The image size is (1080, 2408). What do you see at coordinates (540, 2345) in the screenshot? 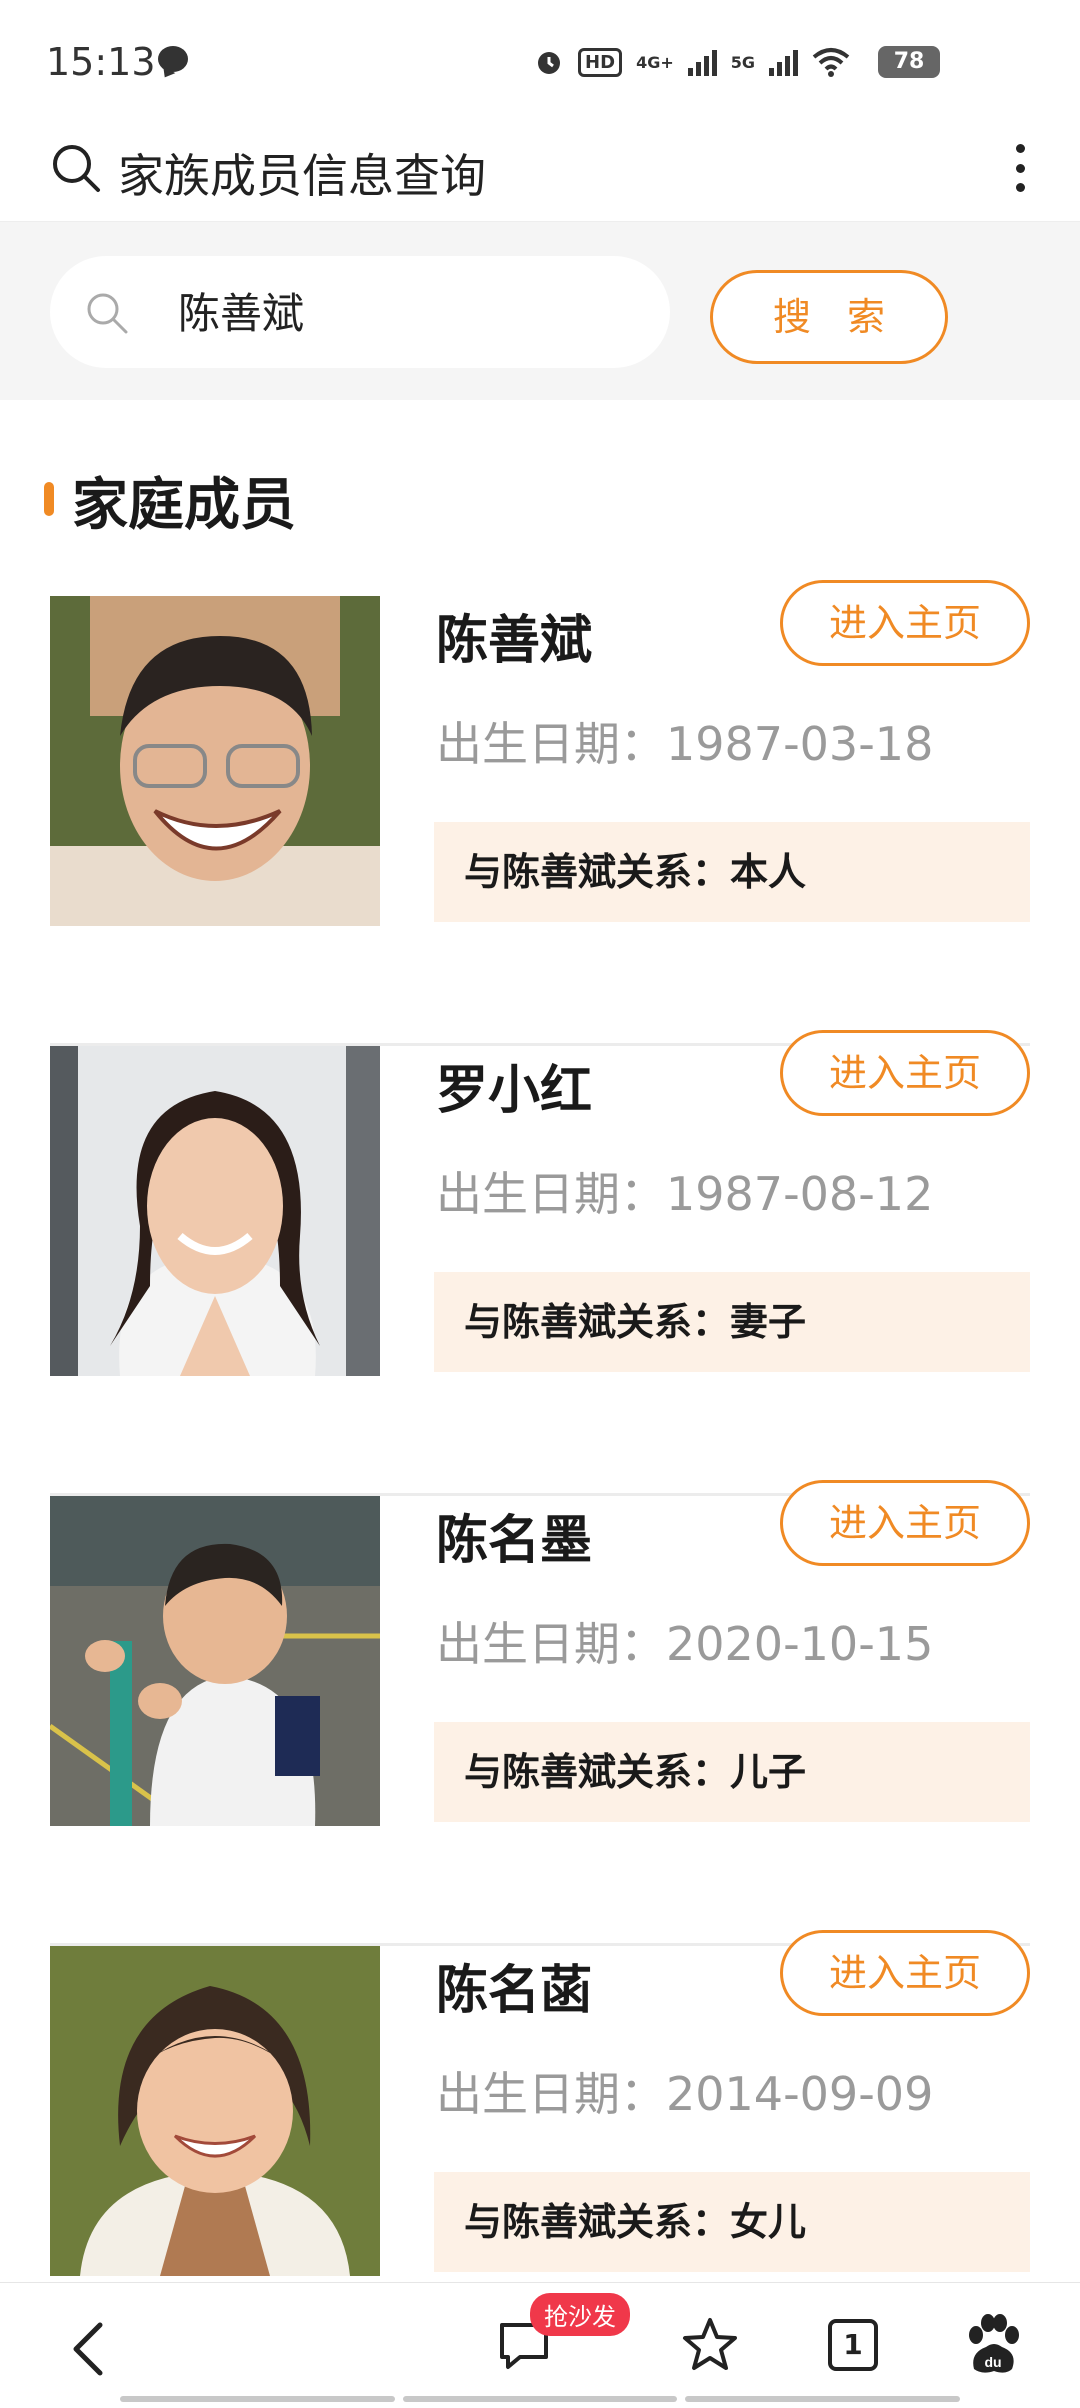
I see `browser-bottom-bar: 抢沙发 1 du` at bounding box center [540, 2345].